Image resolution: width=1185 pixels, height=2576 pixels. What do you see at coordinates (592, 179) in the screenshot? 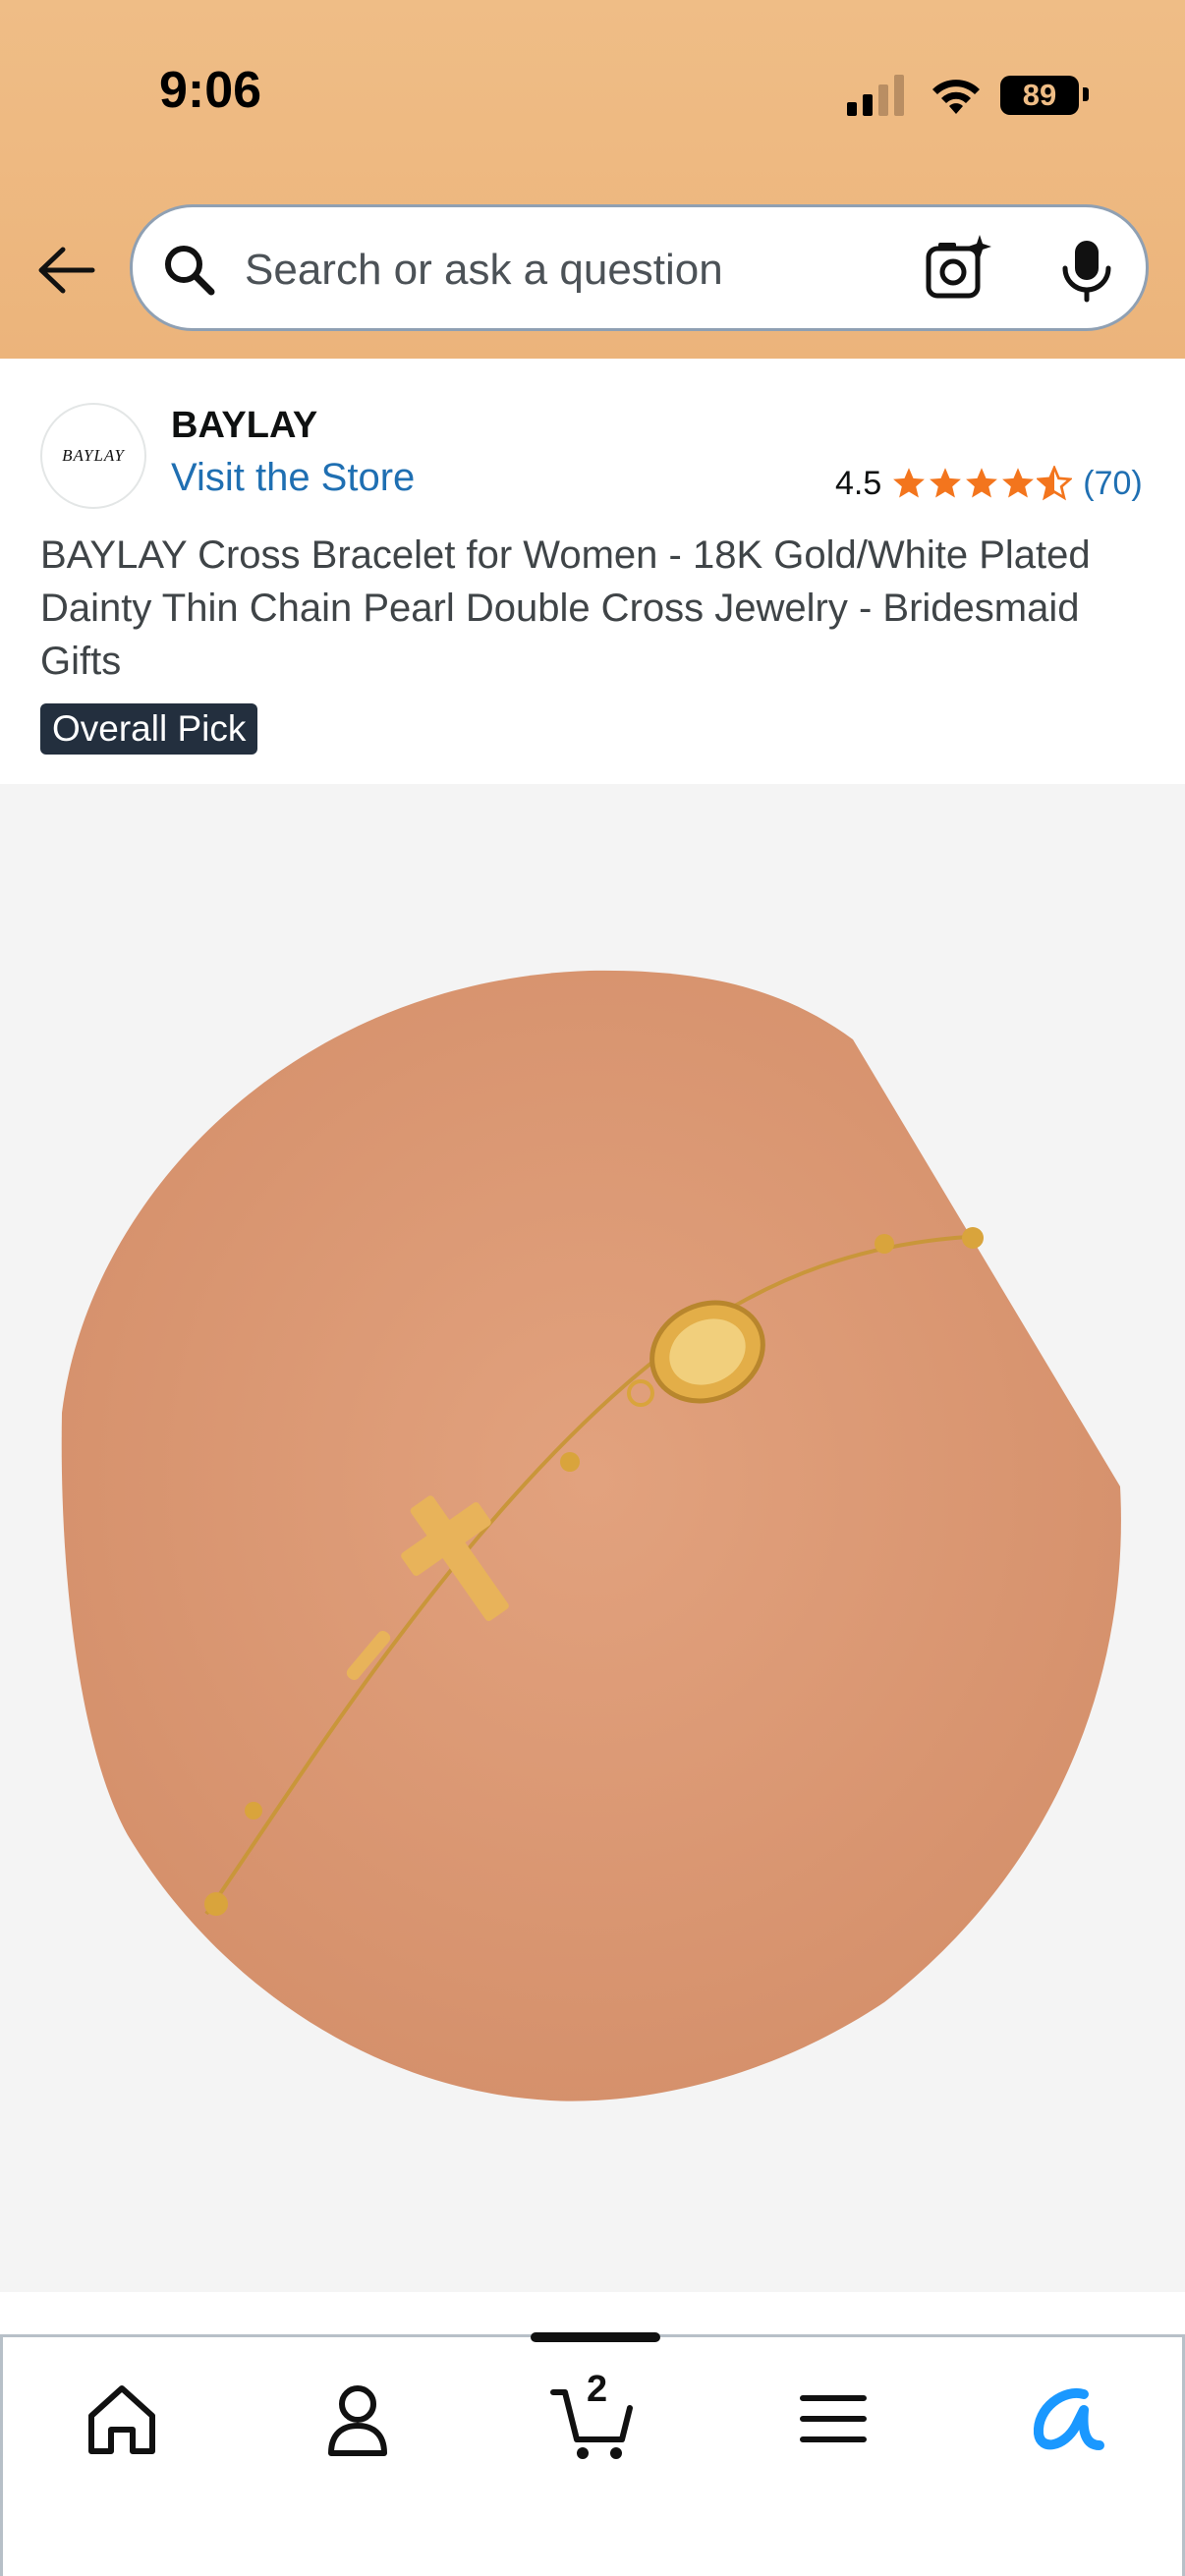
I see `header: 9:06 89 Search or ask a question` at bounding box center [592, 179].